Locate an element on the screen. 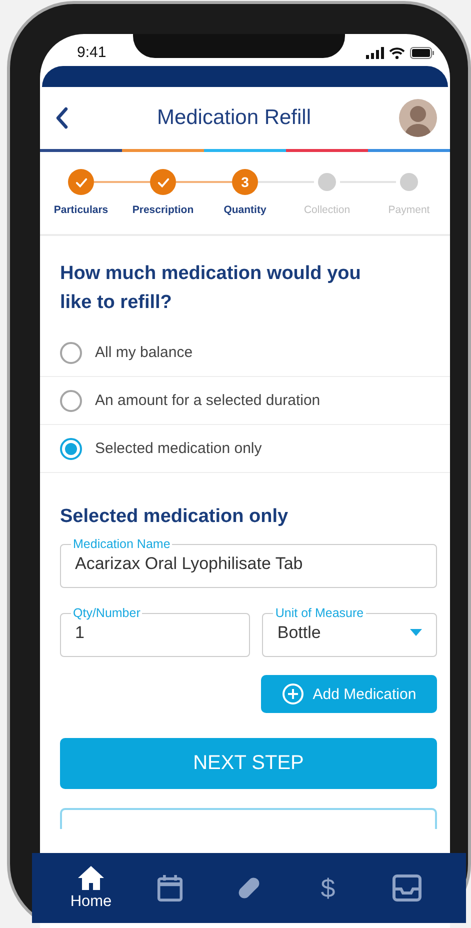 This screenshot has height=928, width=471. field-value: Bottle is located at coordinates (299, 632).